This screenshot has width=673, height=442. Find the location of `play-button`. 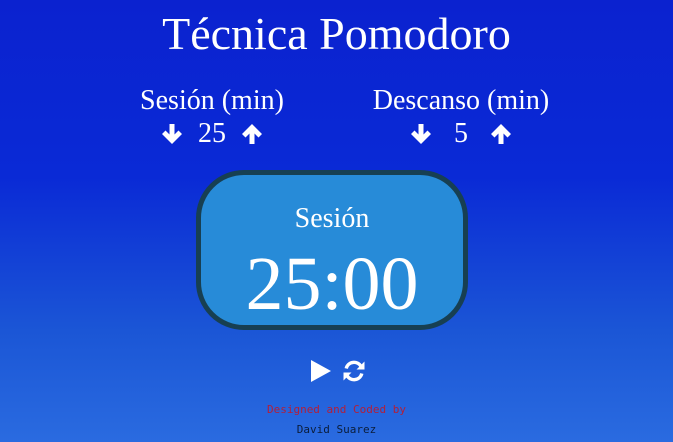

play-button is located at coordinates (320, 371).